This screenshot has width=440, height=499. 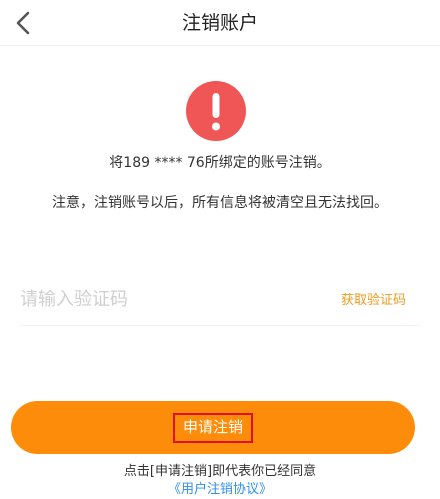 I want to click on navigation-bar: 注销账户, so click(x=220, y=23).